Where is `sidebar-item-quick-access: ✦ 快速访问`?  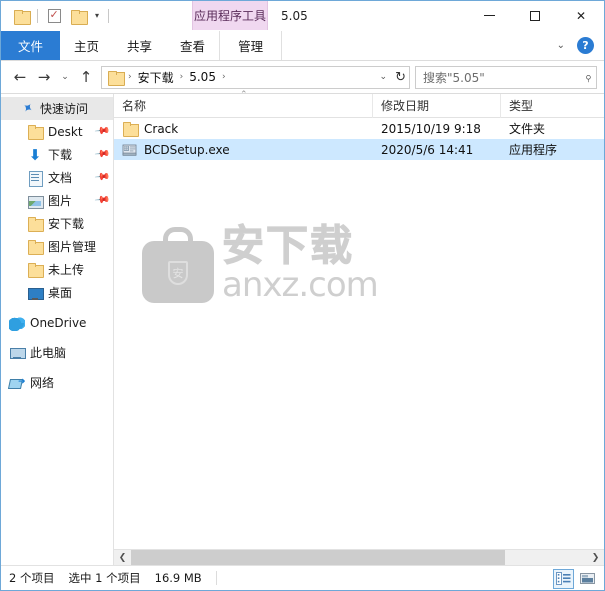 sidebar-item-quick-access: ✦ 快速访问 is located at coordinates (57, 108).